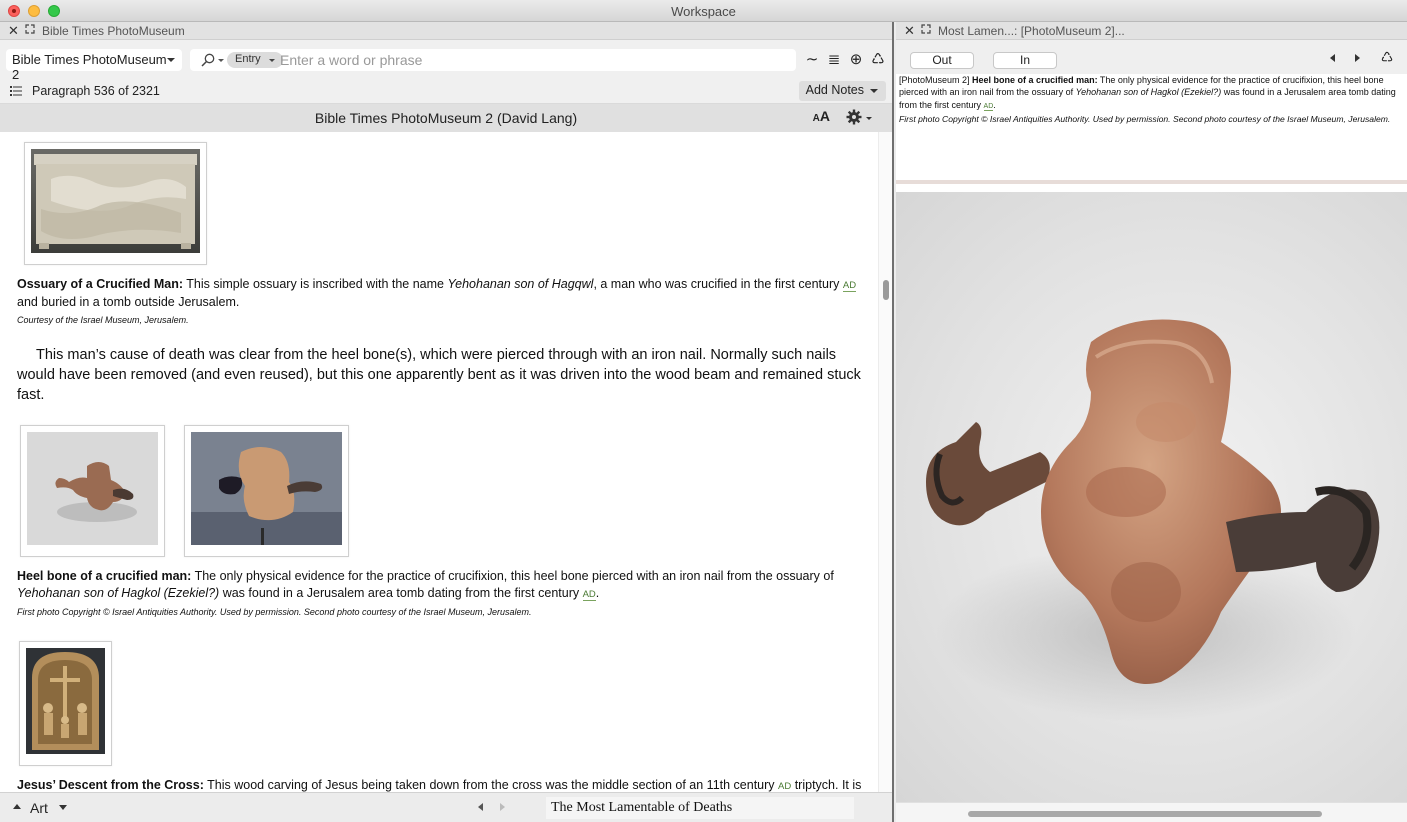  I want to click on resource-selector: Bible Times PhotoMuseum 2, so click(94, 65).